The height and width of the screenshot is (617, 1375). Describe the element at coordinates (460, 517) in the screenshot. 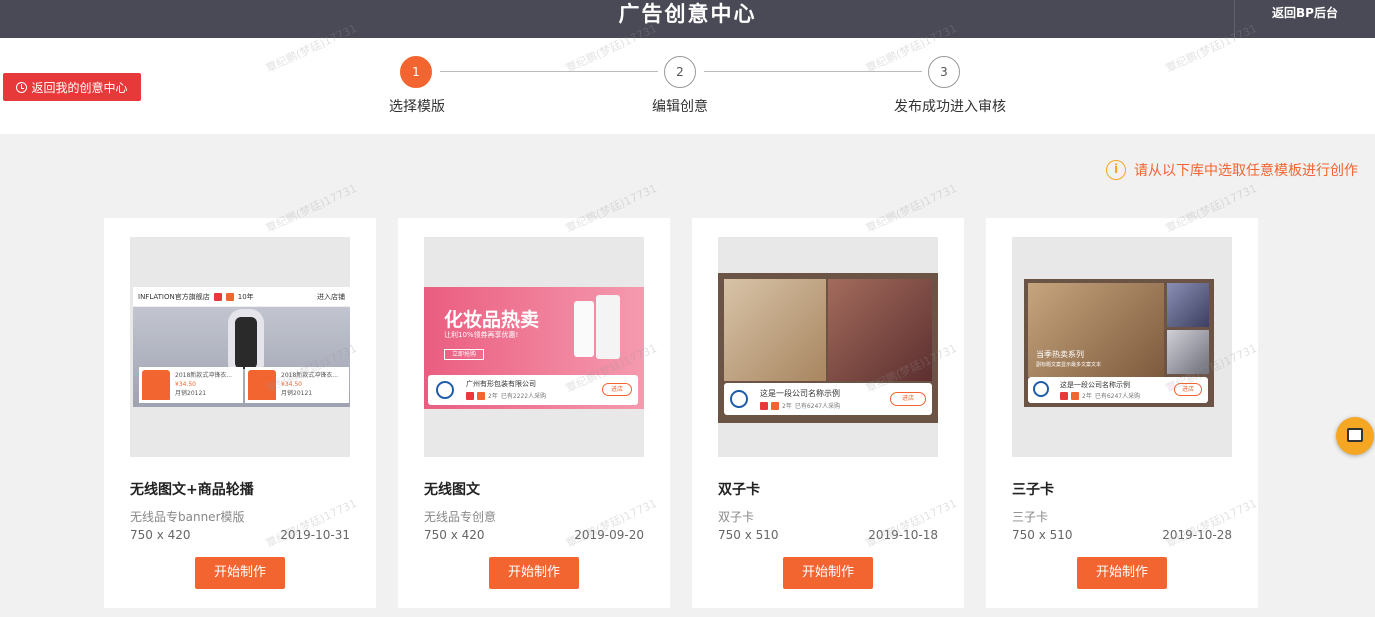

I see `template-desc: 无线品专创意` at that location.